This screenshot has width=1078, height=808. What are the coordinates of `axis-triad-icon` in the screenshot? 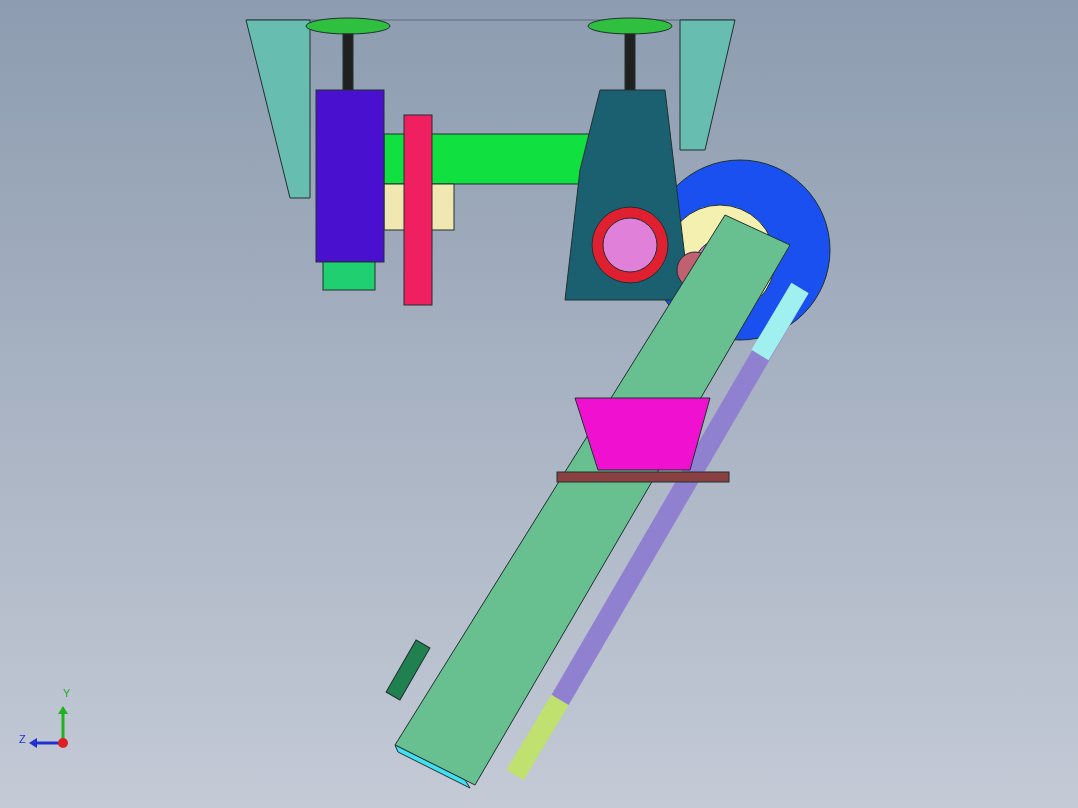 It's located at (48, 727).